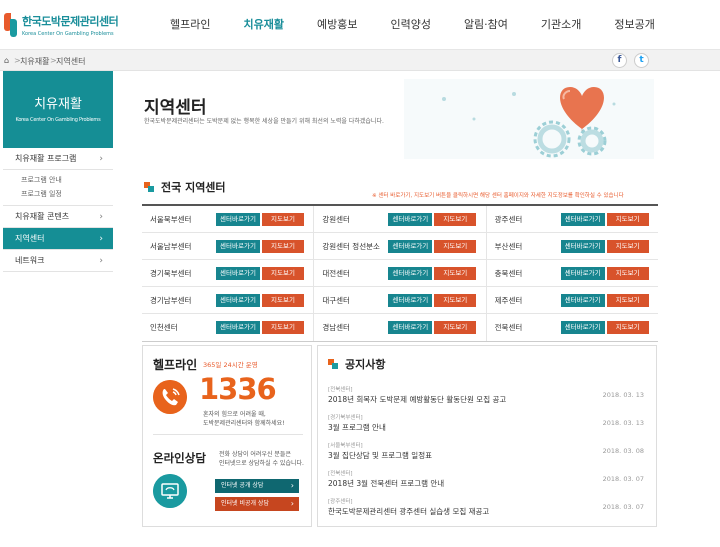 The height and width of the screenshot is (547, 720). I want to click on notice-item-title: 2018년 3월 전북센터 프로그램 안내, so click(386, 483).